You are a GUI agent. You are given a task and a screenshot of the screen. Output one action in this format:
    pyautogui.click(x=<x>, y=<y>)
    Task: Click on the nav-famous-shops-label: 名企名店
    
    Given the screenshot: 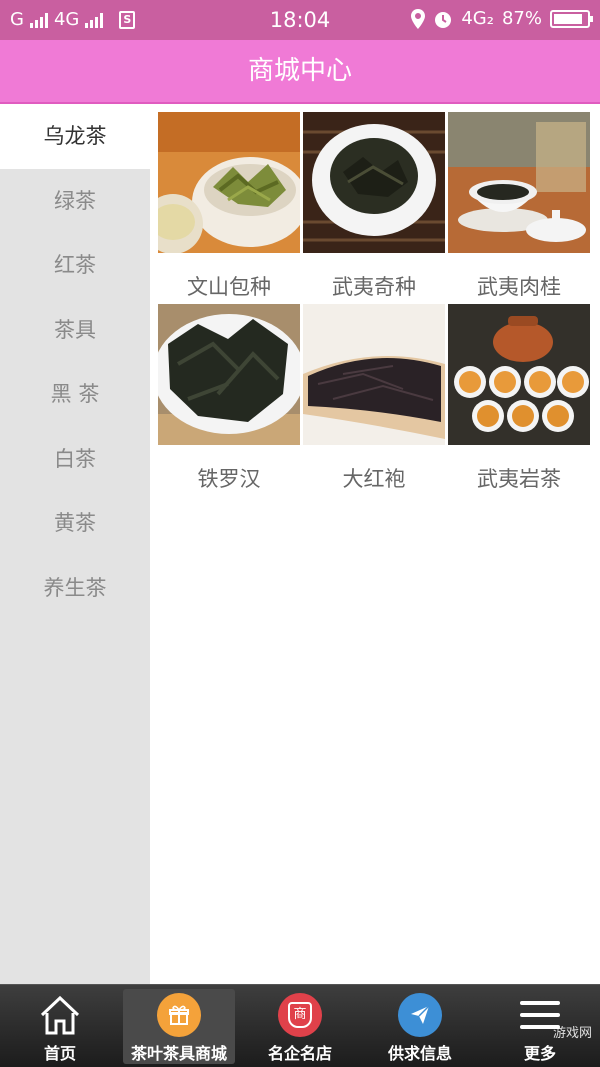 What is the action you would take?
    pyautogui.click(x=299, y=1053)
    